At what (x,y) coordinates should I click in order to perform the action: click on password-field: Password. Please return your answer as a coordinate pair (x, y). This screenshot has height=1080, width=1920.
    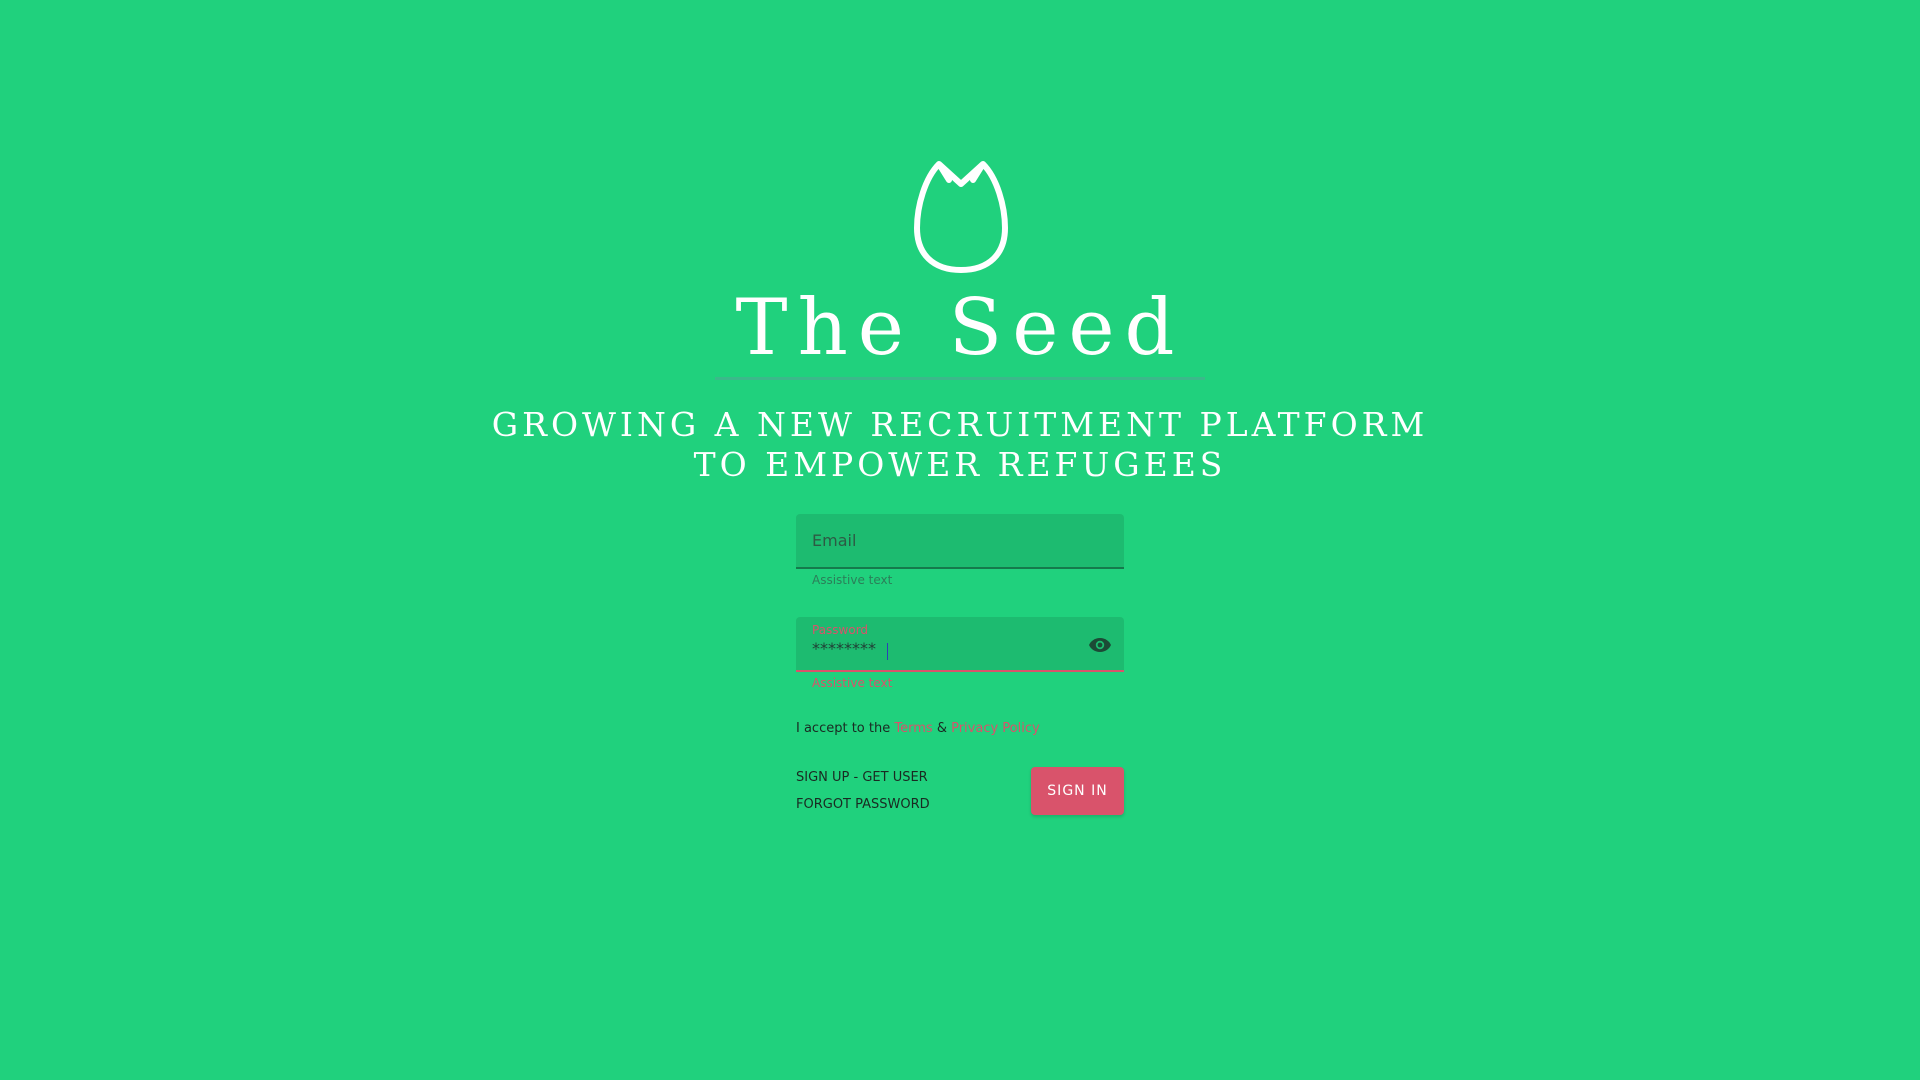
    Looking at the image, I should click on (960, 644).